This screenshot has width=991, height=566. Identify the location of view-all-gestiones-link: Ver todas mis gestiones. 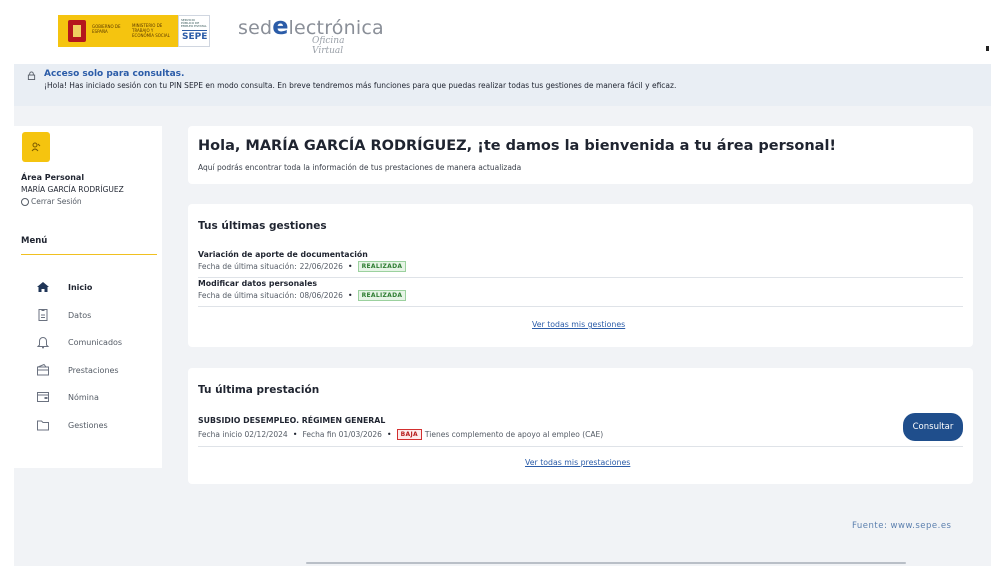
(578, 324).